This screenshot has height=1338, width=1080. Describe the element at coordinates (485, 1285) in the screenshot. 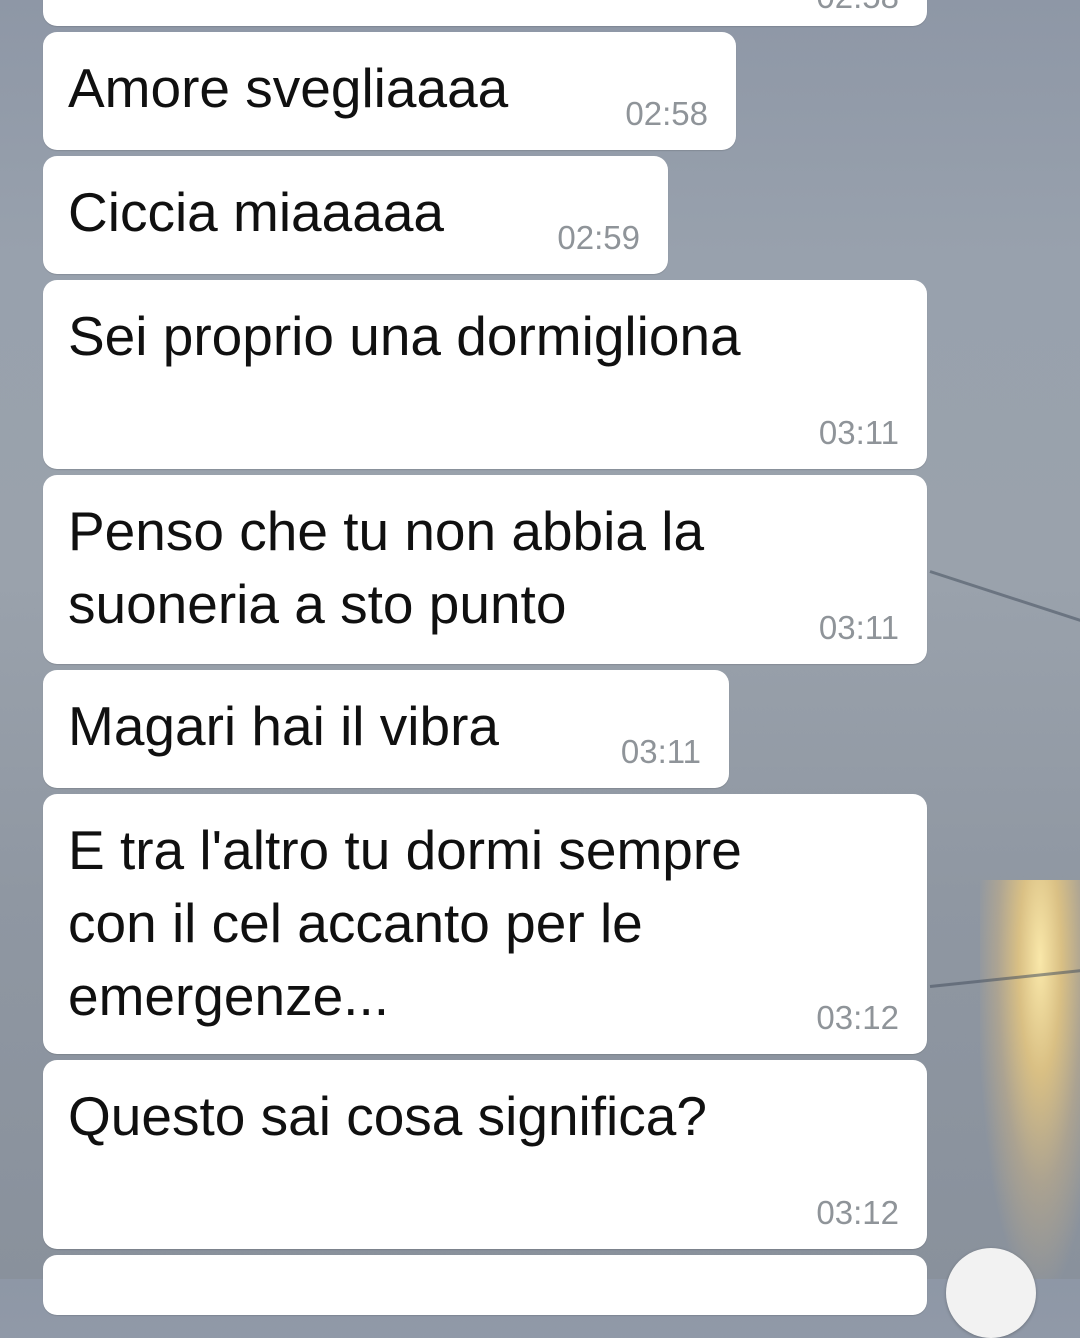

I see `message-bubble` at that location.